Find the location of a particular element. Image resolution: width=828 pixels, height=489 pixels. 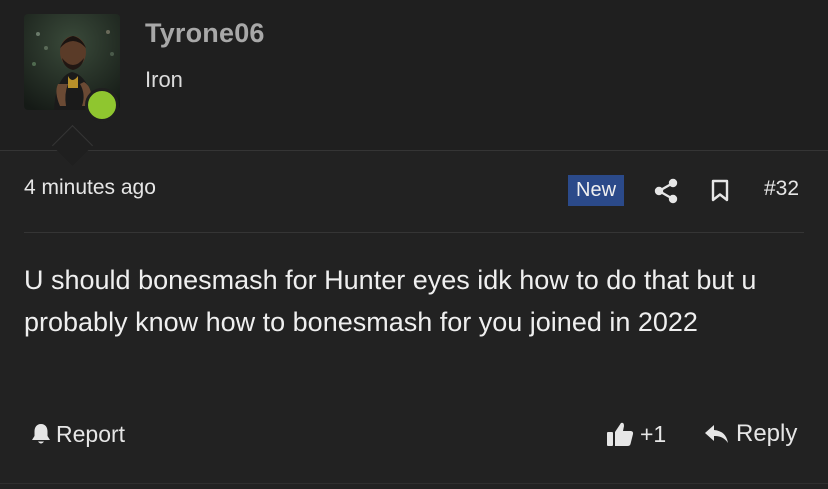

like-button: +1 is located at coordinates (636, 434).